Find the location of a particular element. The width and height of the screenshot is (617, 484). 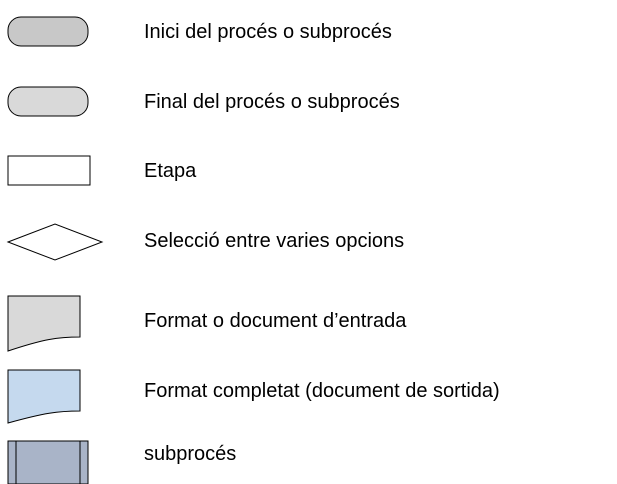

legend-row-step: Etapa is located at coordinates (308, 171).